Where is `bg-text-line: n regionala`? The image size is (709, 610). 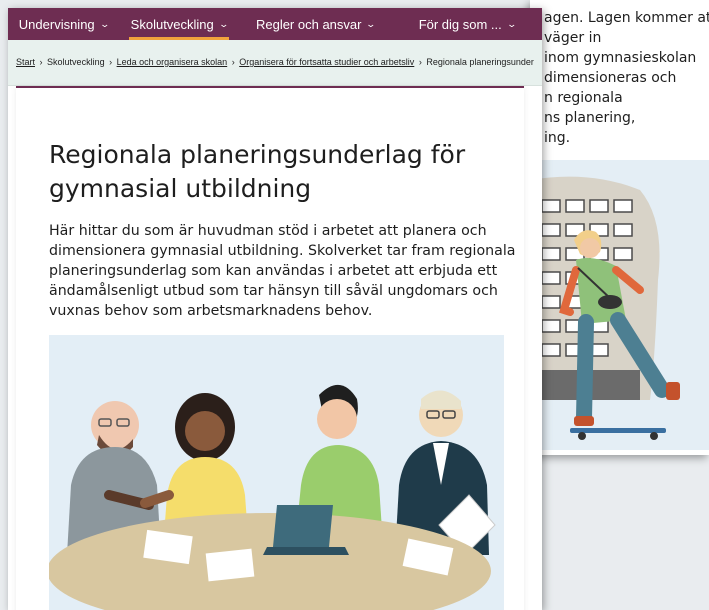
bg-text-line: n regionala is located at coordinates (583, 98).